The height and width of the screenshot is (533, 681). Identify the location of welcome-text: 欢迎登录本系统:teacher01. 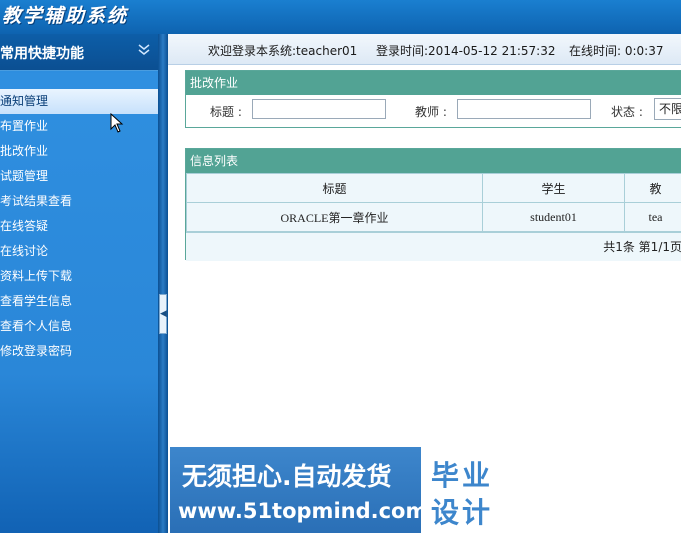
(283, 51).